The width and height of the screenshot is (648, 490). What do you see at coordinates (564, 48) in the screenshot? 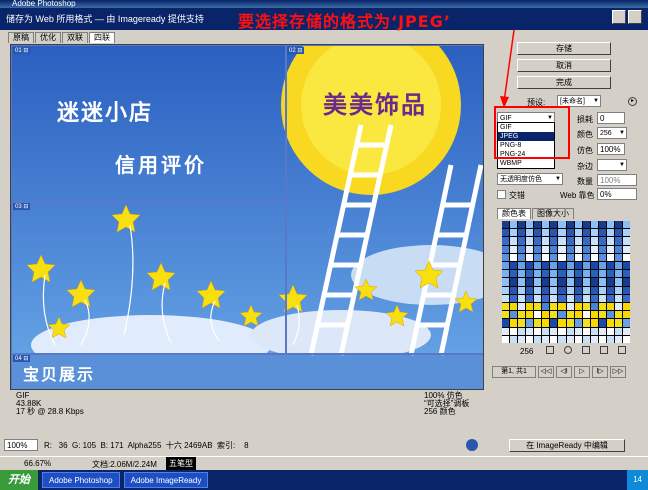
I see `save-button: 存储` at bounding box center [564, 48].